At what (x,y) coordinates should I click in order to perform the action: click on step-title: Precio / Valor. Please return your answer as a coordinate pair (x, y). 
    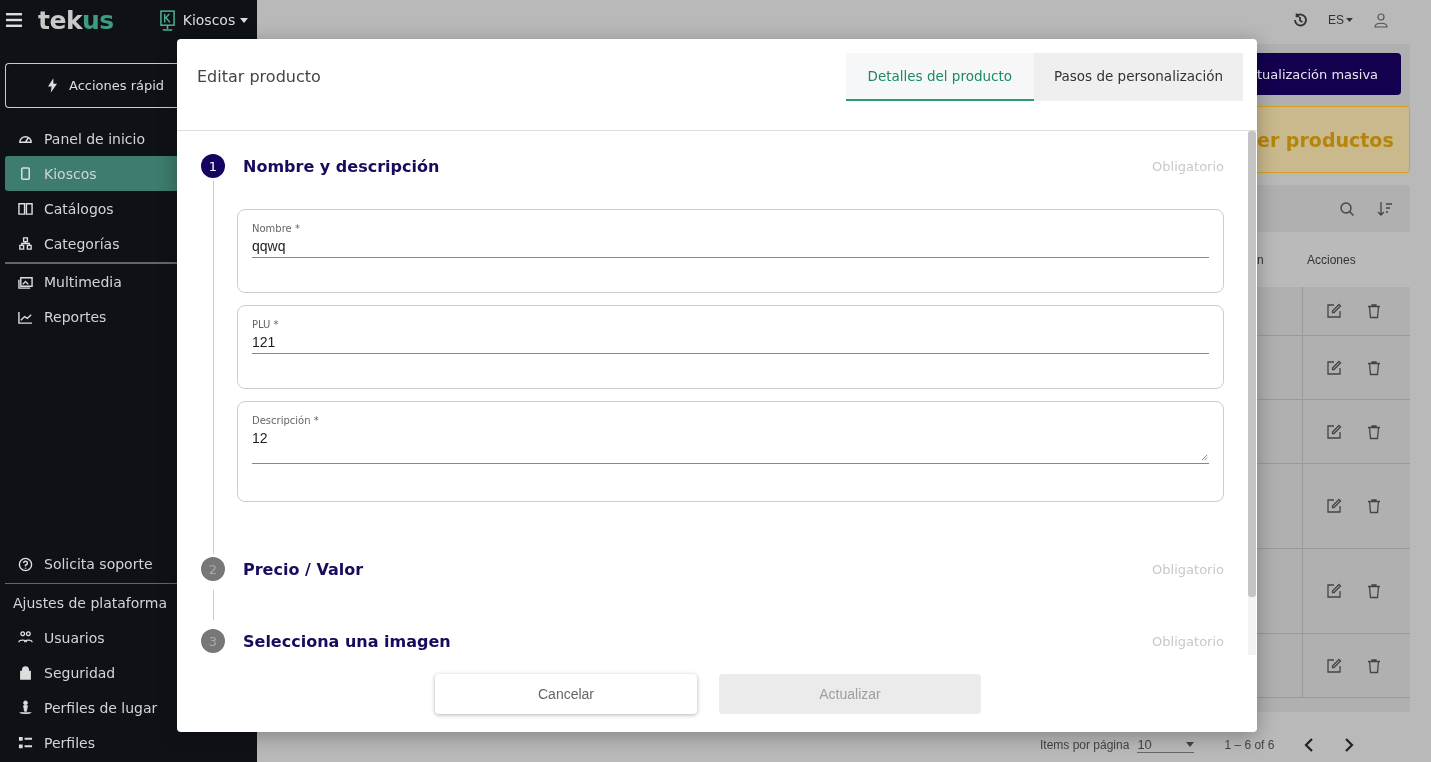
    Looking at the image, I should click on (698, 569).